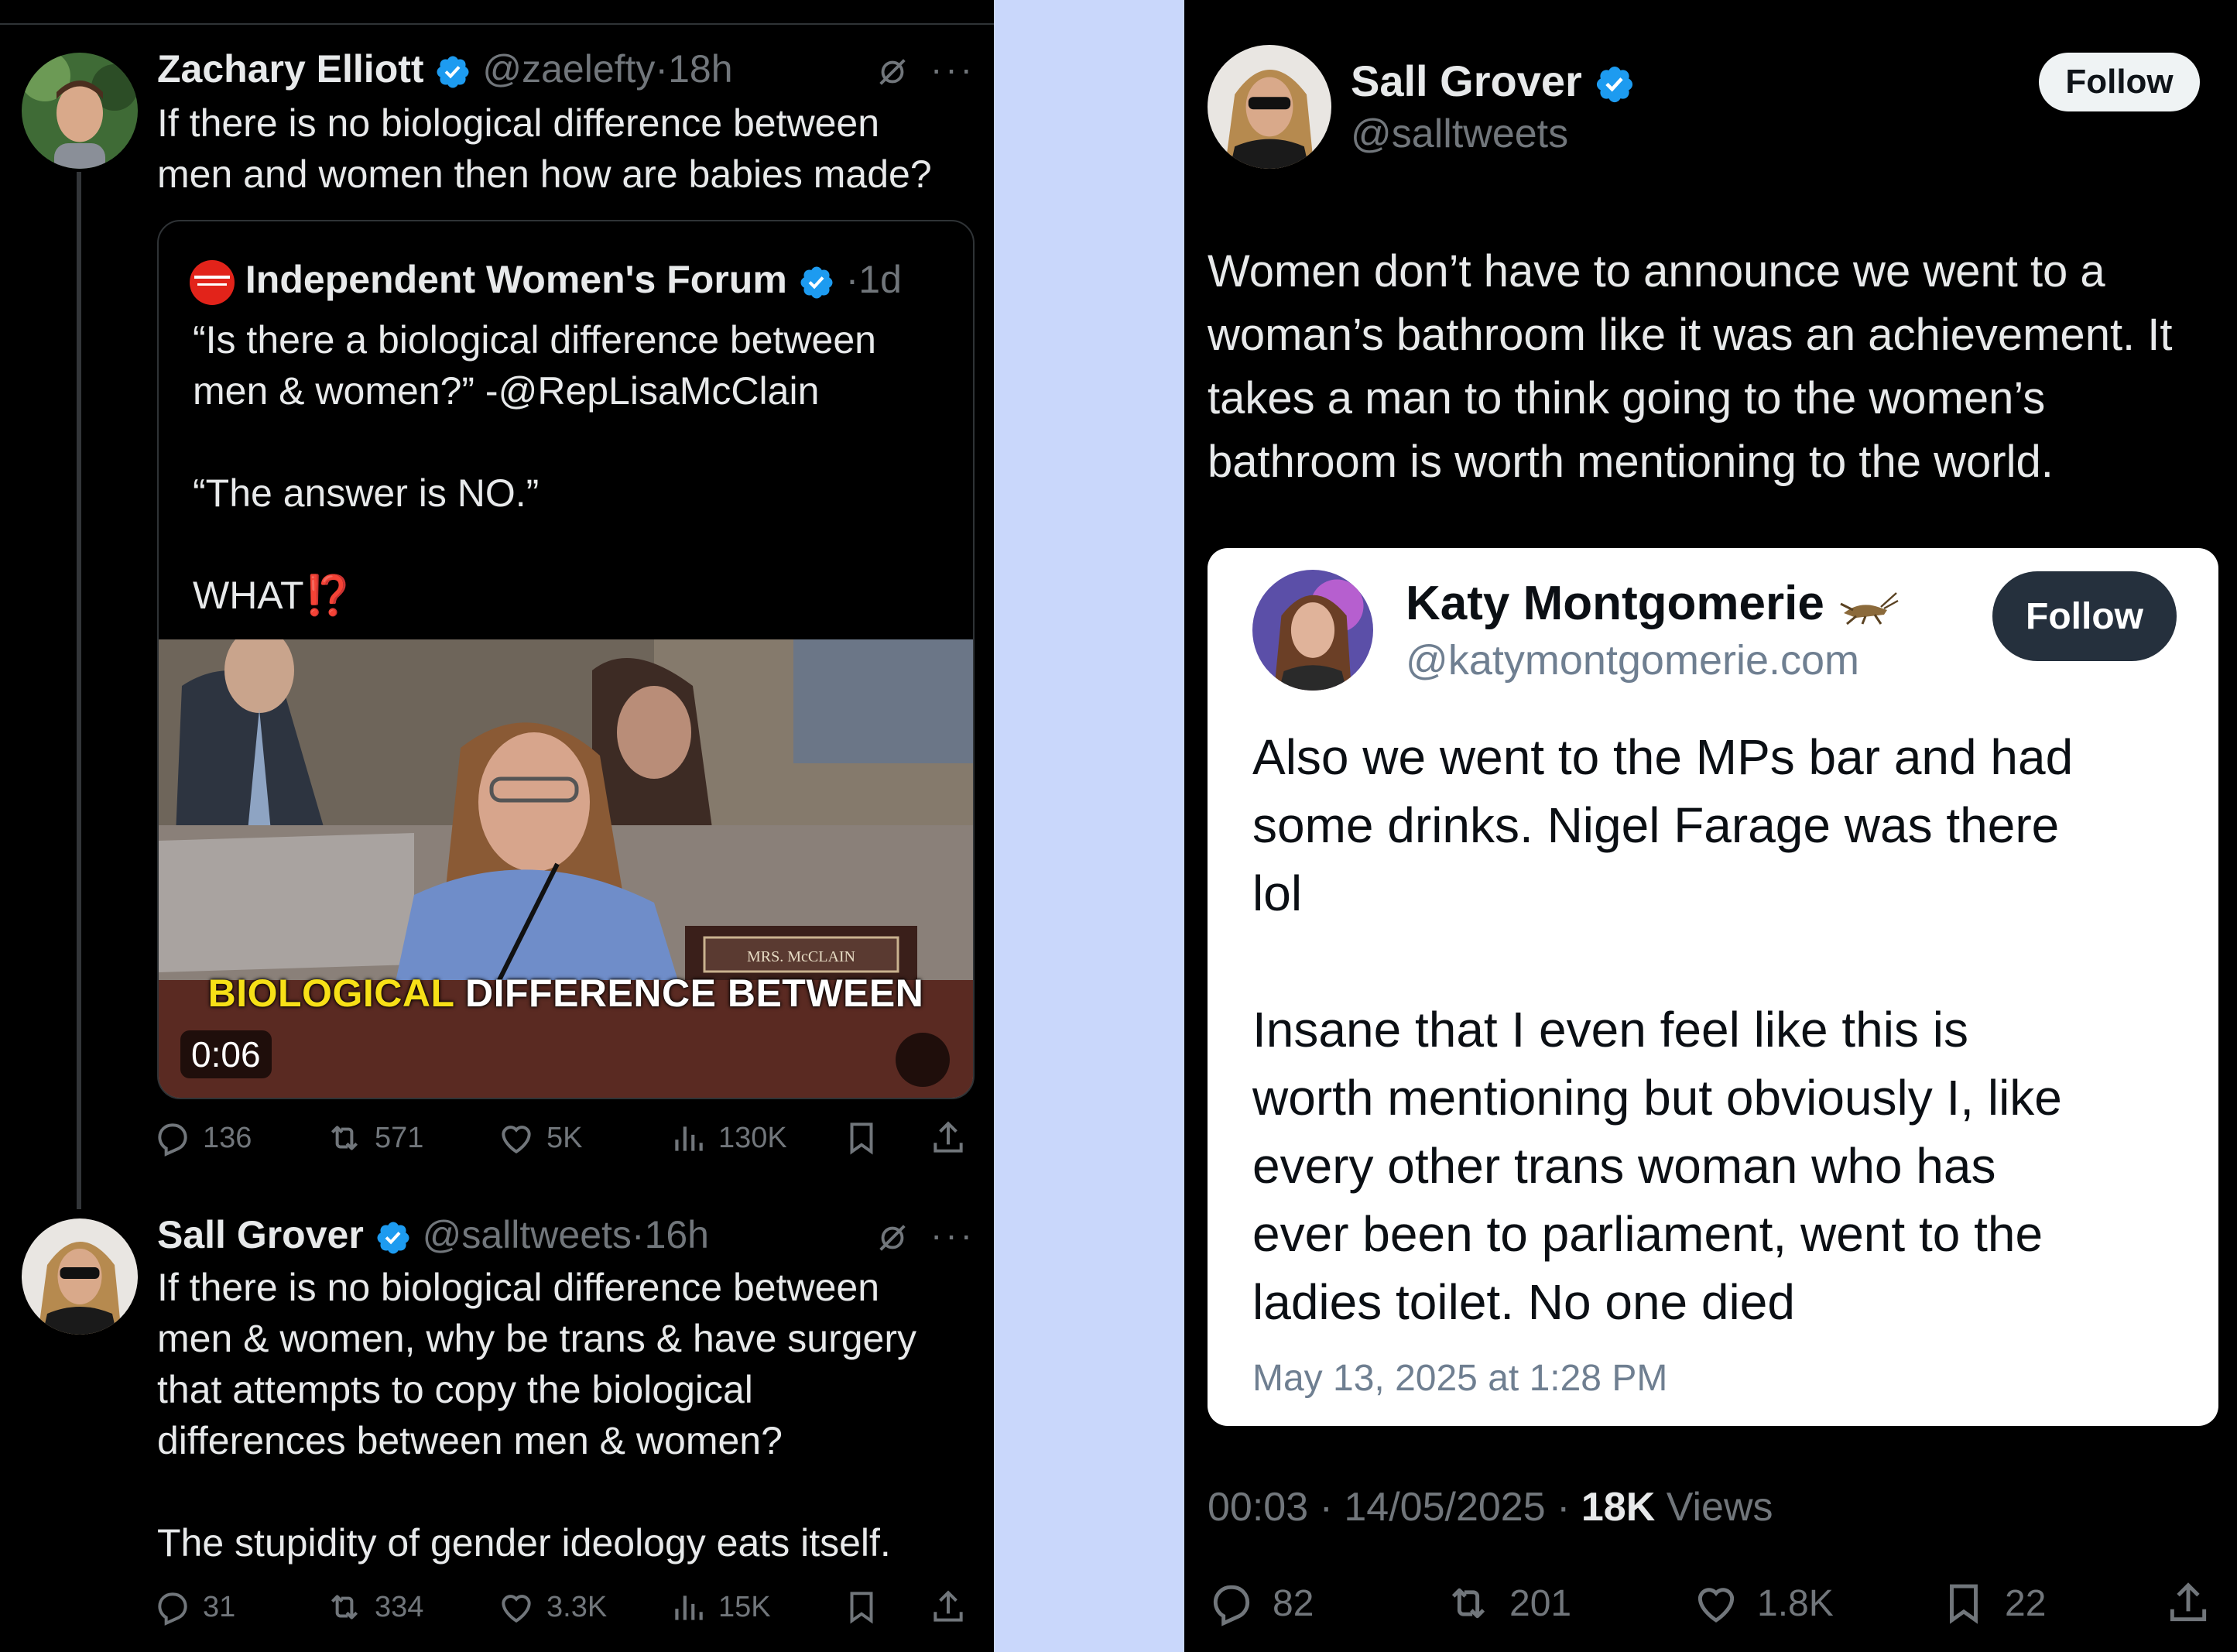 Image resolution: width=2237 pixels, height=1652 pixels. What do you see at coordinates (290, 69) in the screenshot?
I see `author-name: Zachary Elliott` at bounding box center [290, 69].